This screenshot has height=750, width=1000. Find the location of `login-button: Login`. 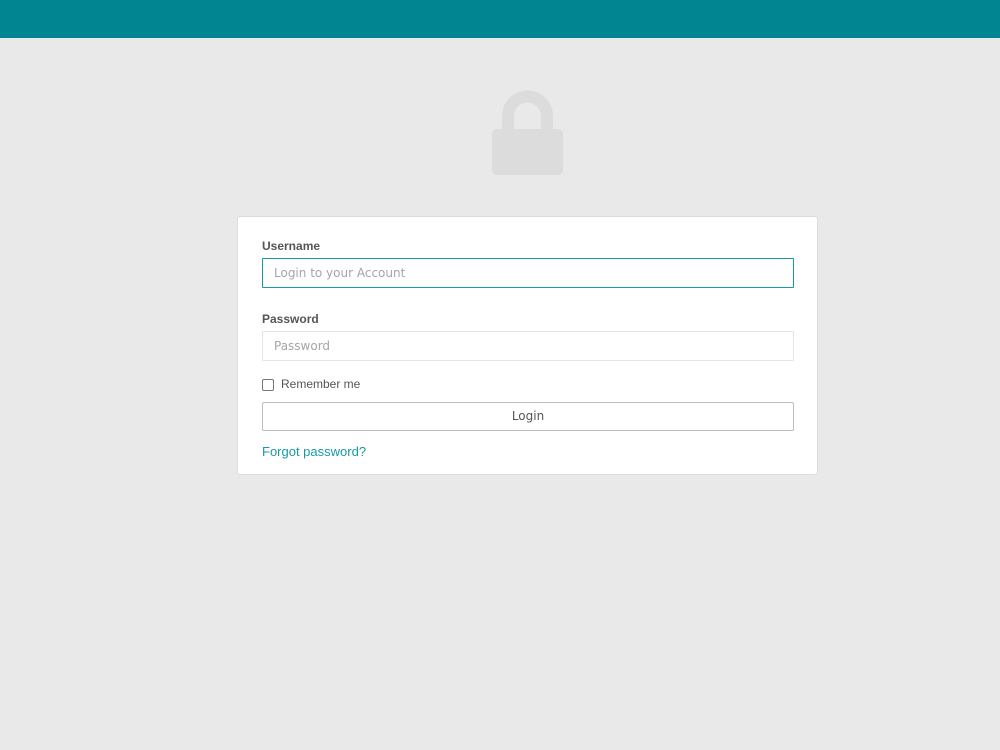

login-button: Login is located at coordinates (528, 416).